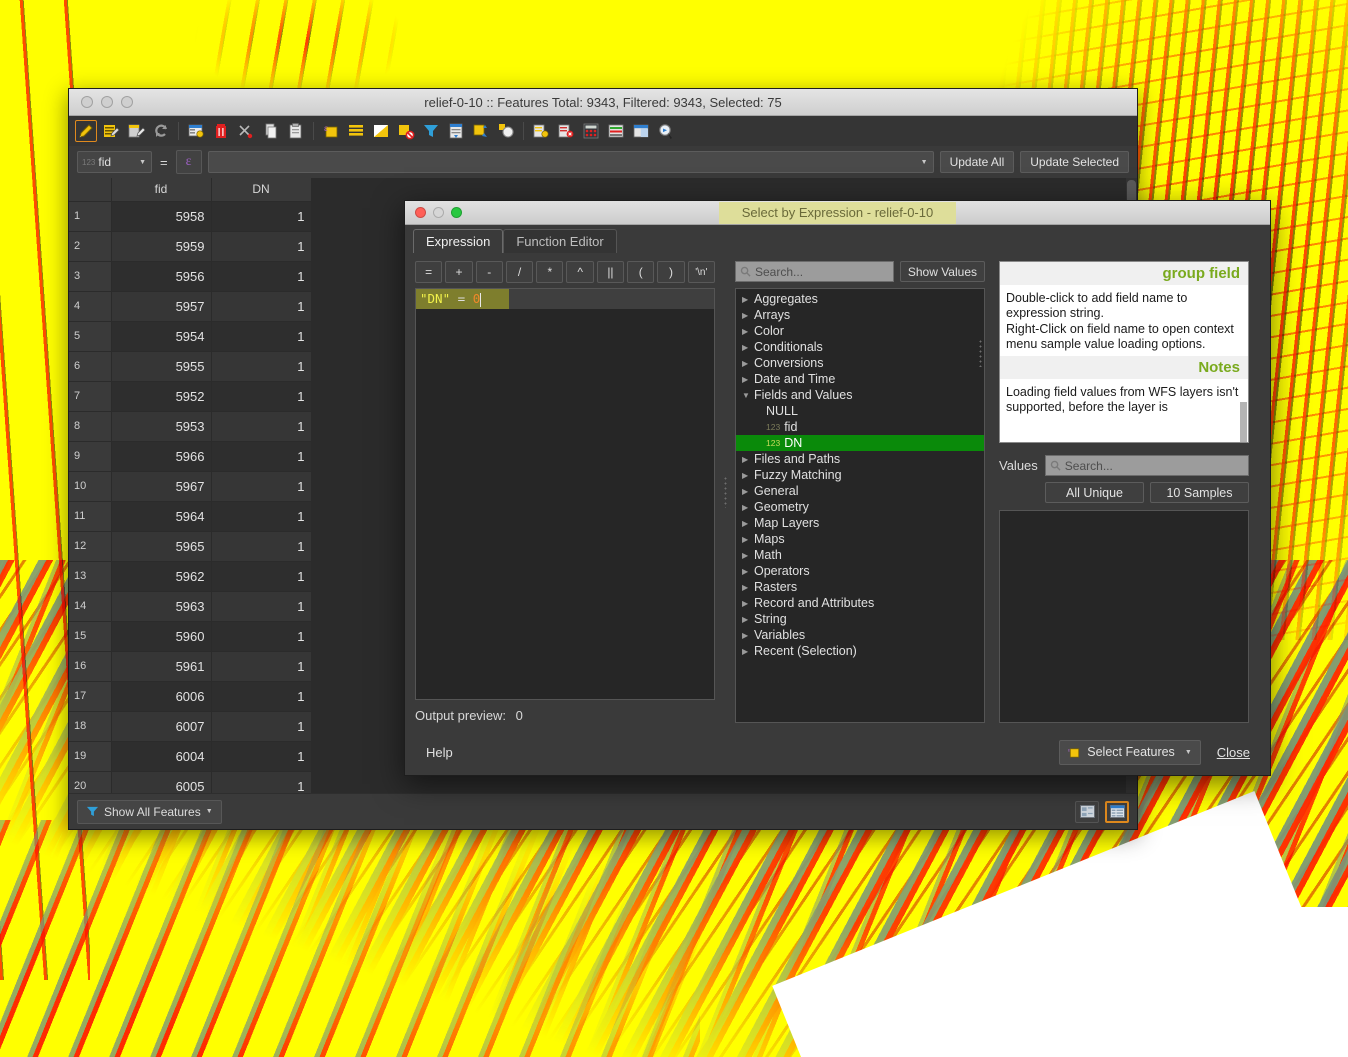 This screenshot has width=1348, height=1057. Describe the element at coordinates (860, 331) in the screenshot. I see `function-tree-item-color: ▶ Color` at that location.